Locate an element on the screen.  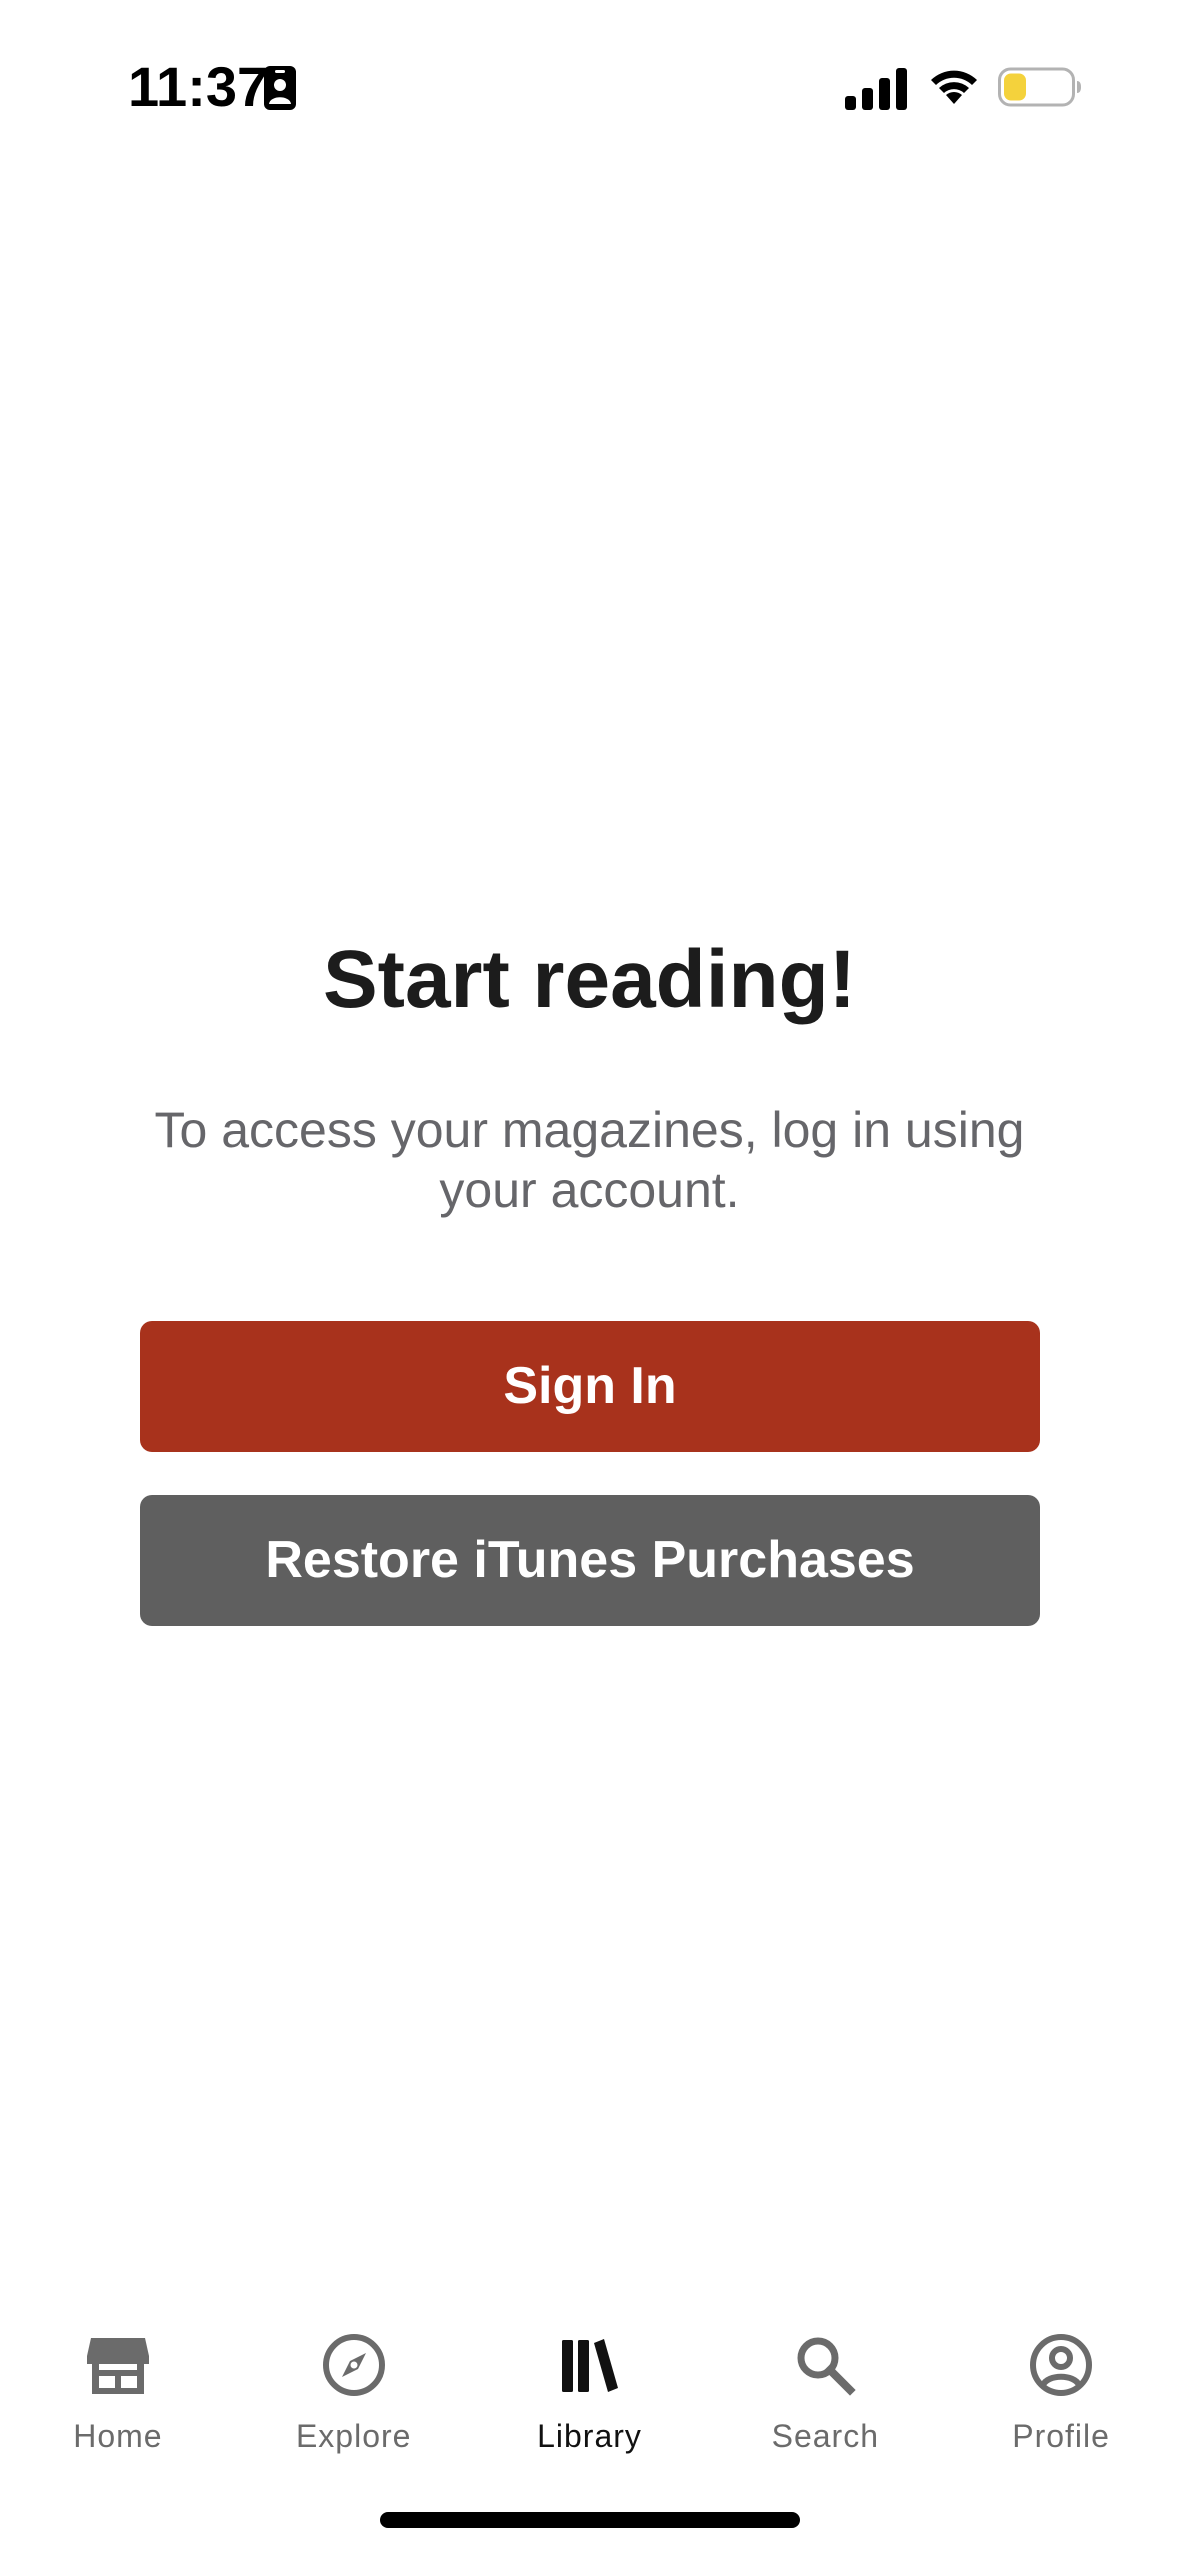
search-icon is located at coordinates (826, 2366).